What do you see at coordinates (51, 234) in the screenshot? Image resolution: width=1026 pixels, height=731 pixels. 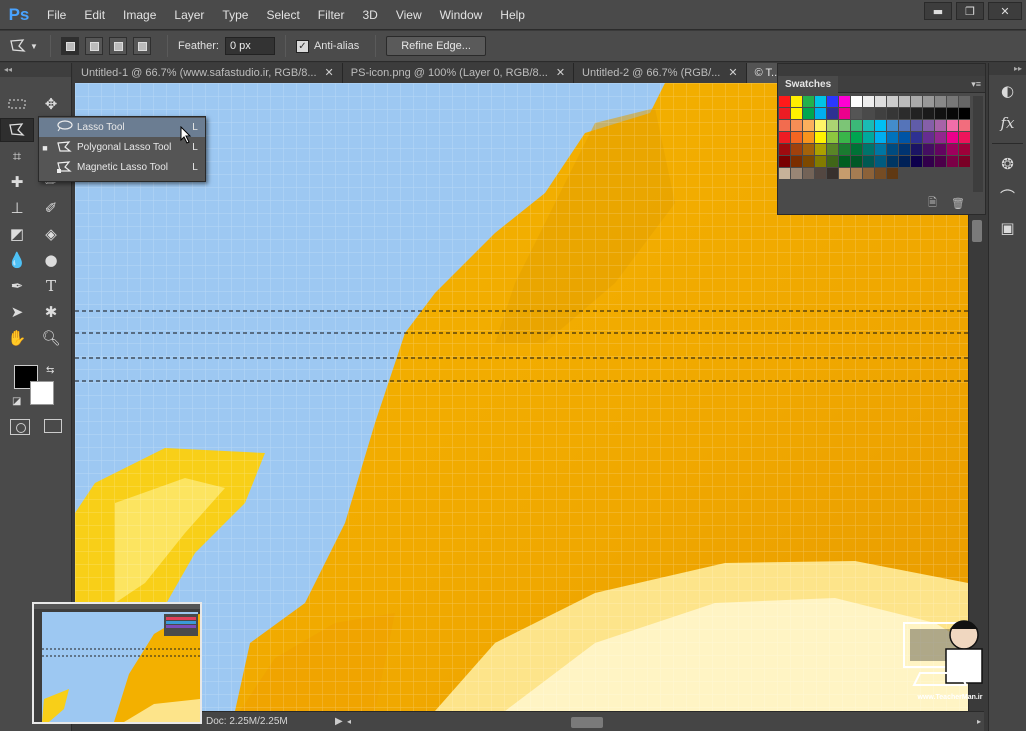 I see `paint-bucket-icon: ◈` at bounding box center [51, 234].